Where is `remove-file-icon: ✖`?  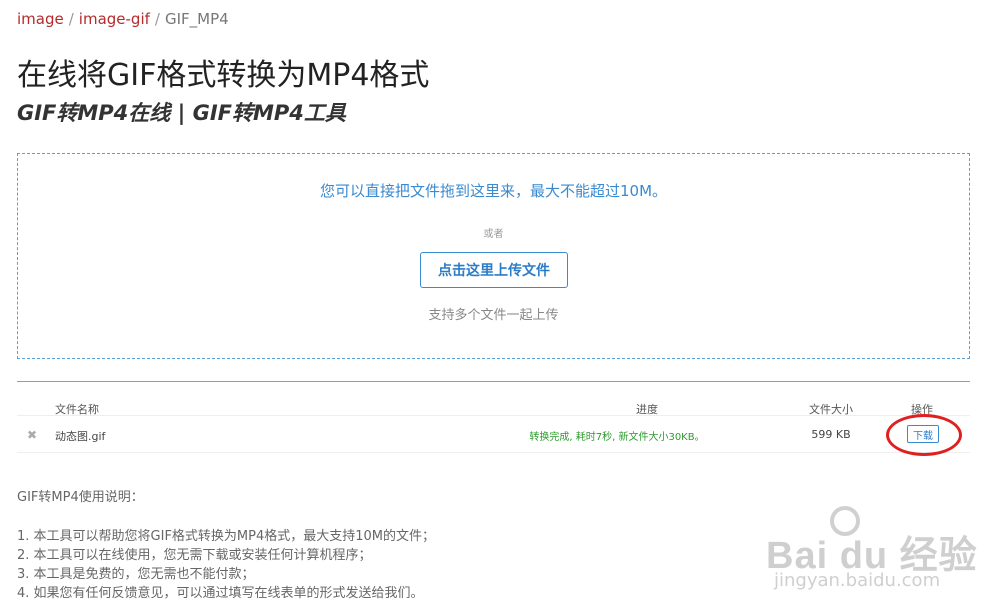 remove-file-icon: ✖ is located at coordinates (32, 435).